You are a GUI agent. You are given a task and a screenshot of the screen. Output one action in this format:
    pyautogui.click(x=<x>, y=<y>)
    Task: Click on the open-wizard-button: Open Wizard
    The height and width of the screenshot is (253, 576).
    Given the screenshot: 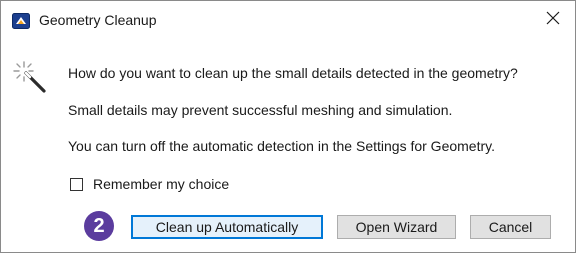 What is the action you would take?
    pyautogui.click(x=396, y=227)
    